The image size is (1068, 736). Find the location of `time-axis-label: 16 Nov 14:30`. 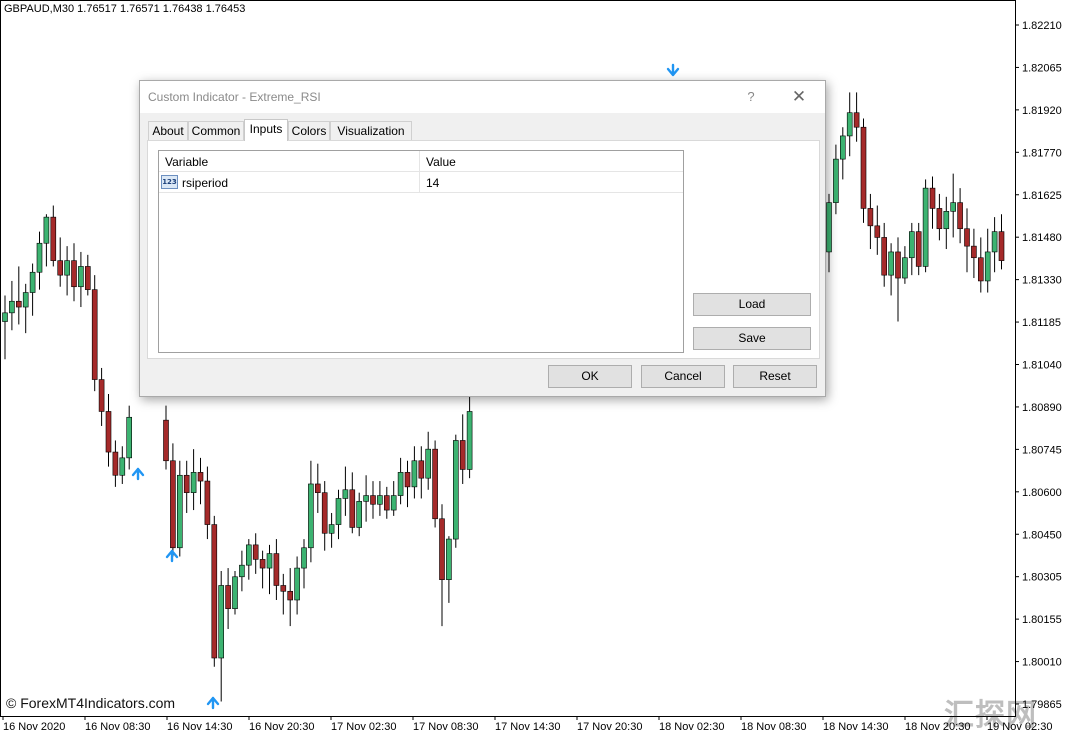

time-axis-label: 16 Nov 14:30 is located at coordinates (199, 727).